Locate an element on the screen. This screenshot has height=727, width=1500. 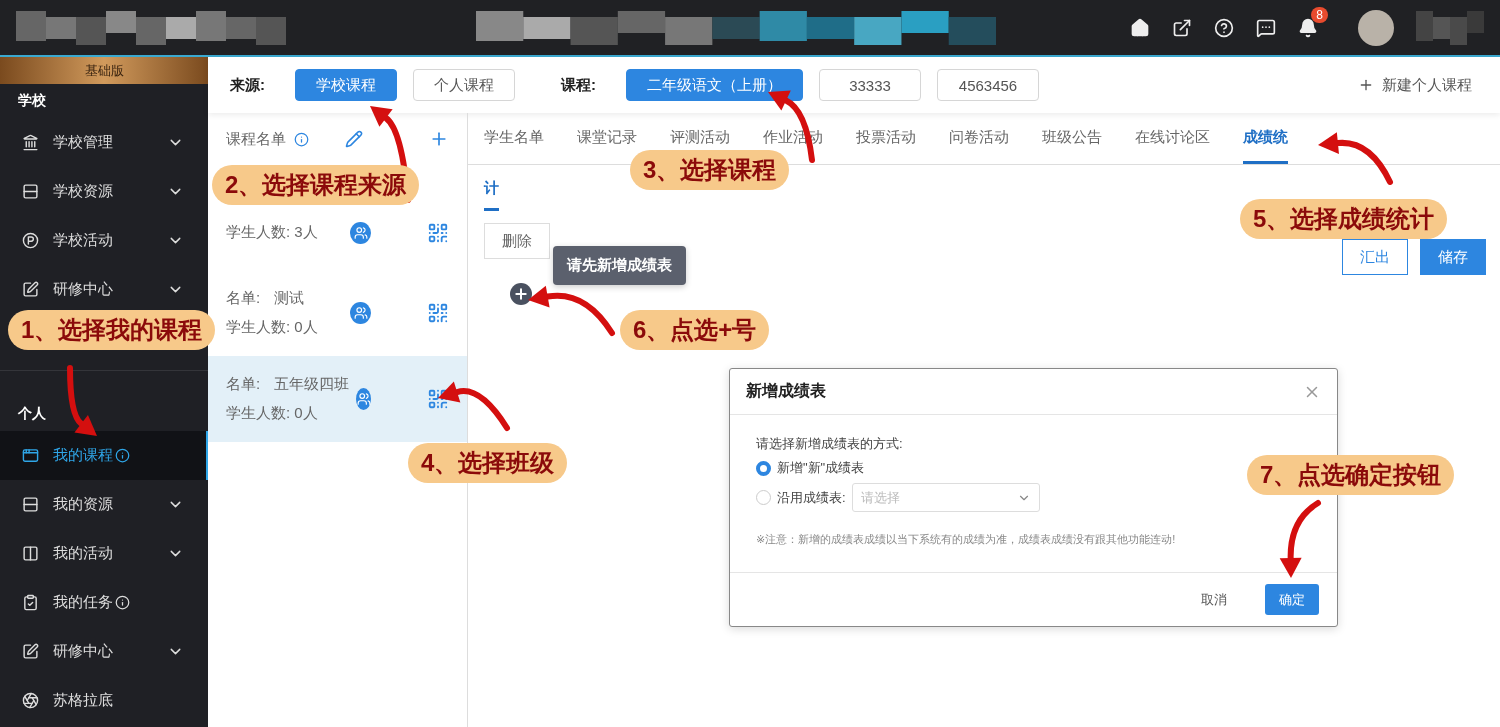
sidebar-item: 学校资源 is located at coordinates (104, 191).